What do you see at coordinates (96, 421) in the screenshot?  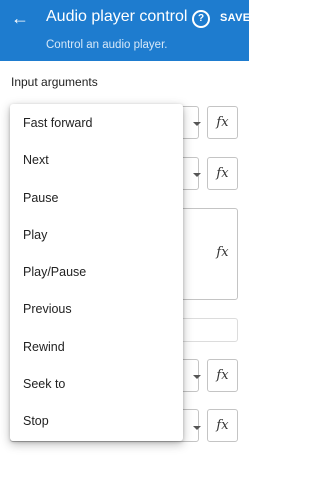 I see `menu-item-stop: Stop` at bounding box center [96, 421].